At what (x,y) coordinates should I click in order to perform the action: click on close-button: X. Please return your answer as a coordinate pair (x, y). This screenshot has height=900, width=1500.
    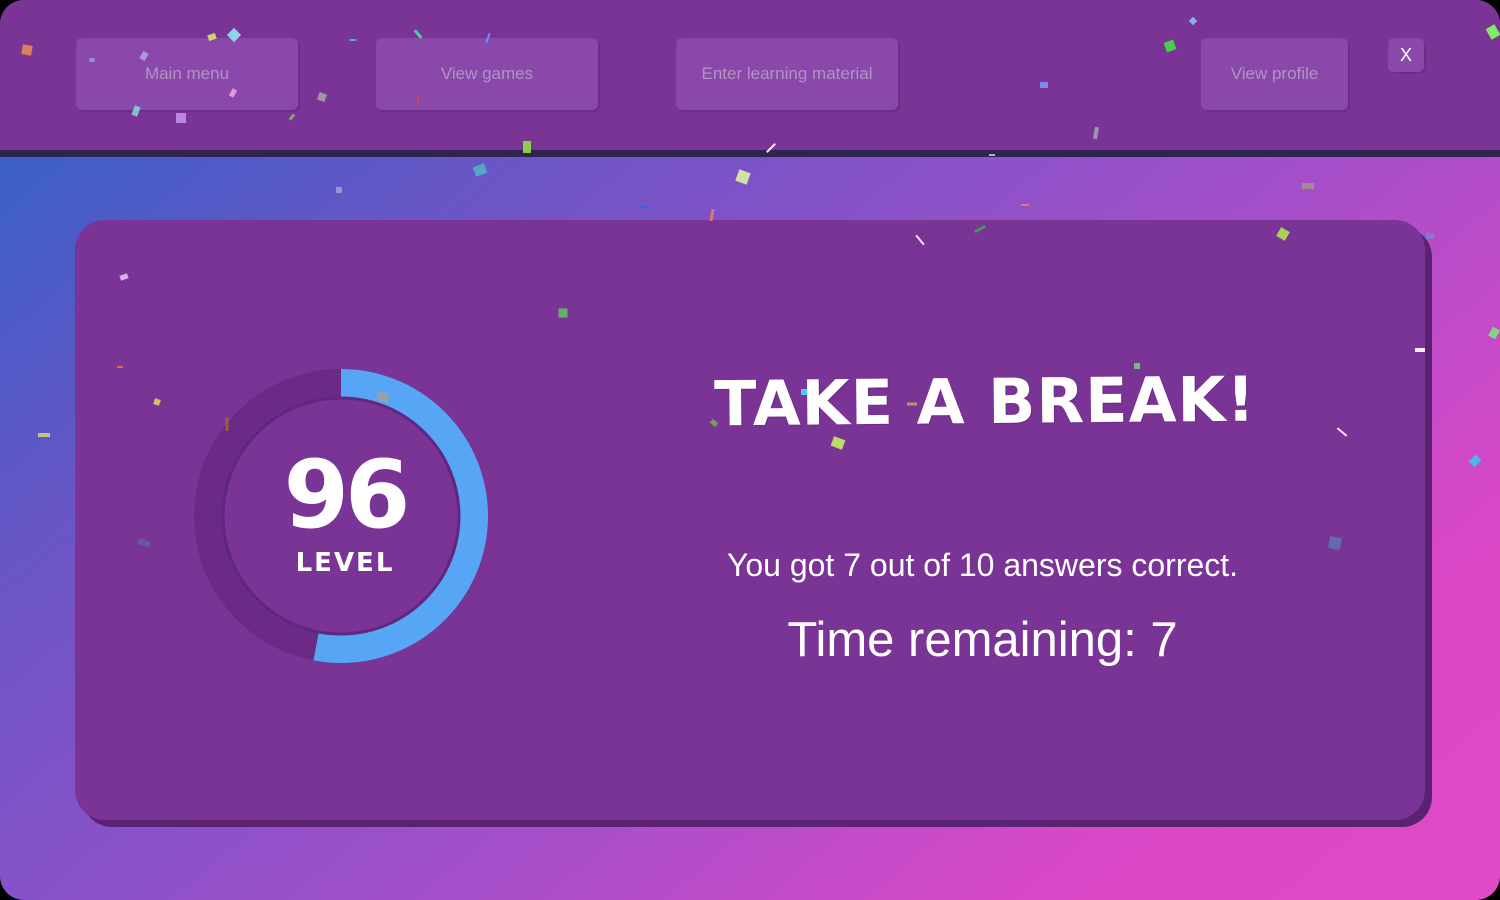
    Looking at the image, I should click on (1406, 55).